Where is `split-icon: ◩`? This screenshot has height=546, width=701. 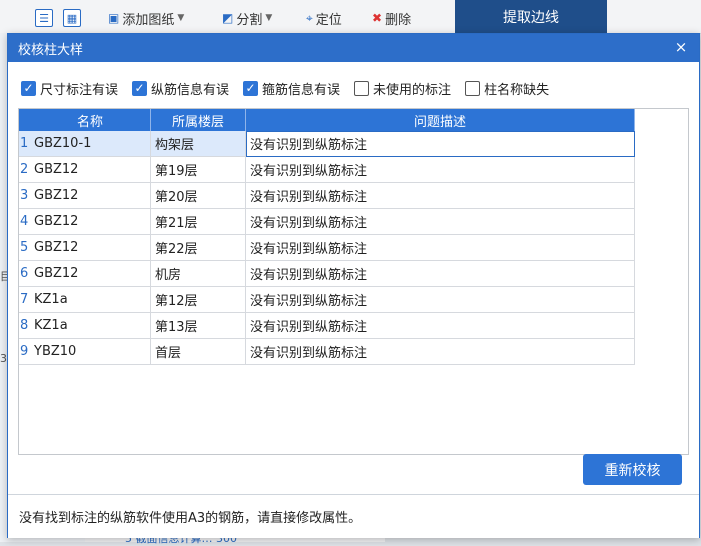 split-icon: ◩ is located at coordinates (228, 18).